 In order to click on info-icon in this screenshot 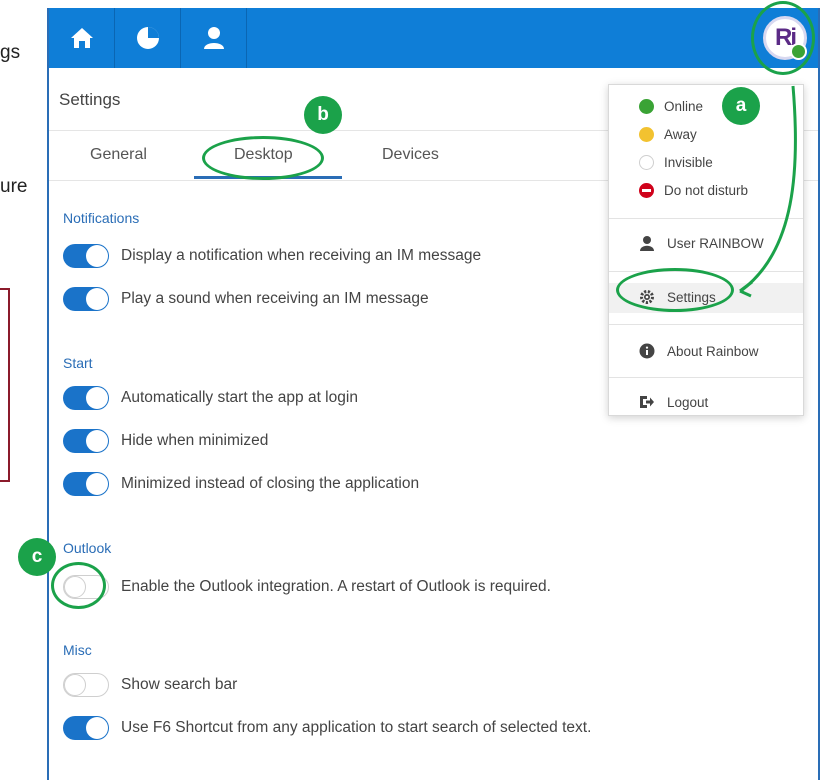, I will do `click(647, 351)`.